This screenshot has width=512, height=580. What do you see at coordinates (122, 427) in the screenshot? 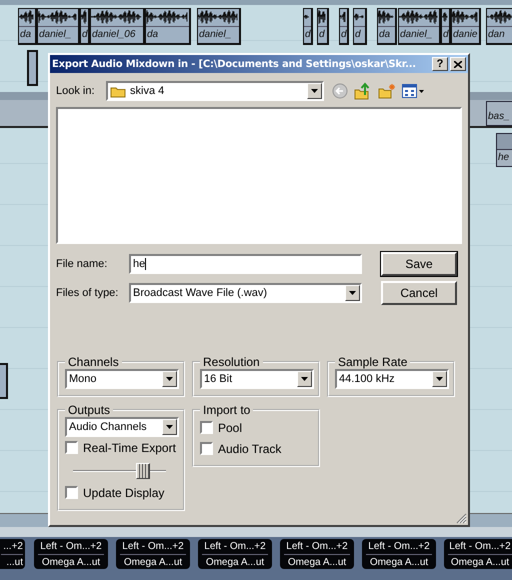
I see `dropdown: Audio Channels` at bounding box center [122, 427].